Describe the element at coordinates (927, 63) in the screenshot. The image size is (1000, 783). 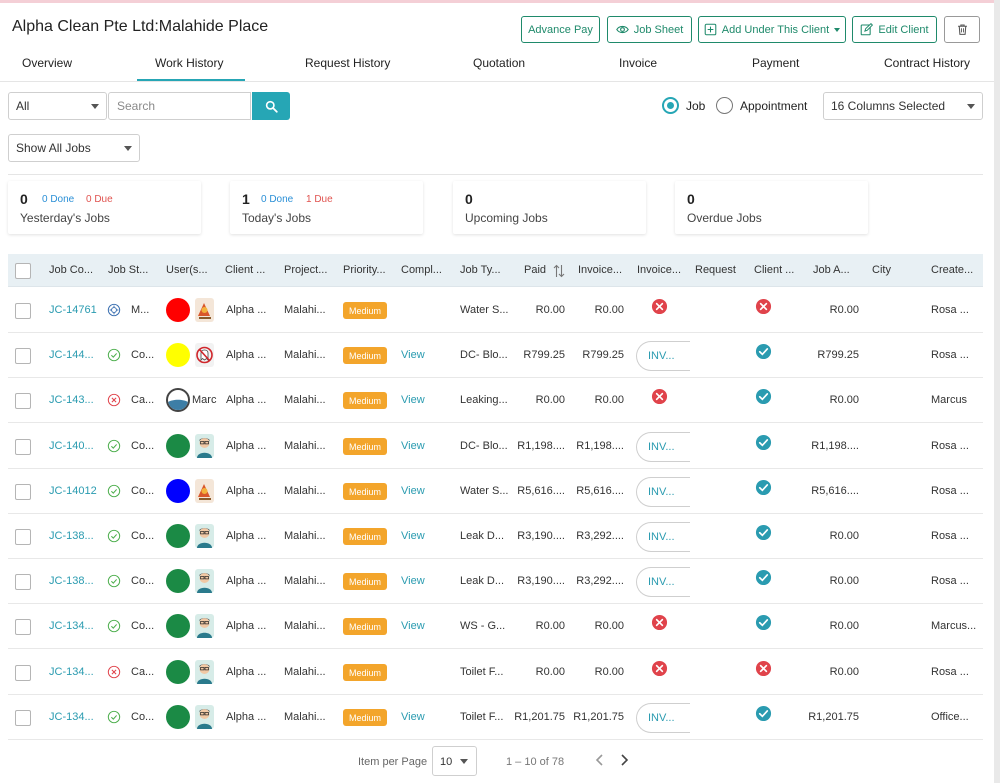
I see `tab-contract-history: Contract History` at that location.